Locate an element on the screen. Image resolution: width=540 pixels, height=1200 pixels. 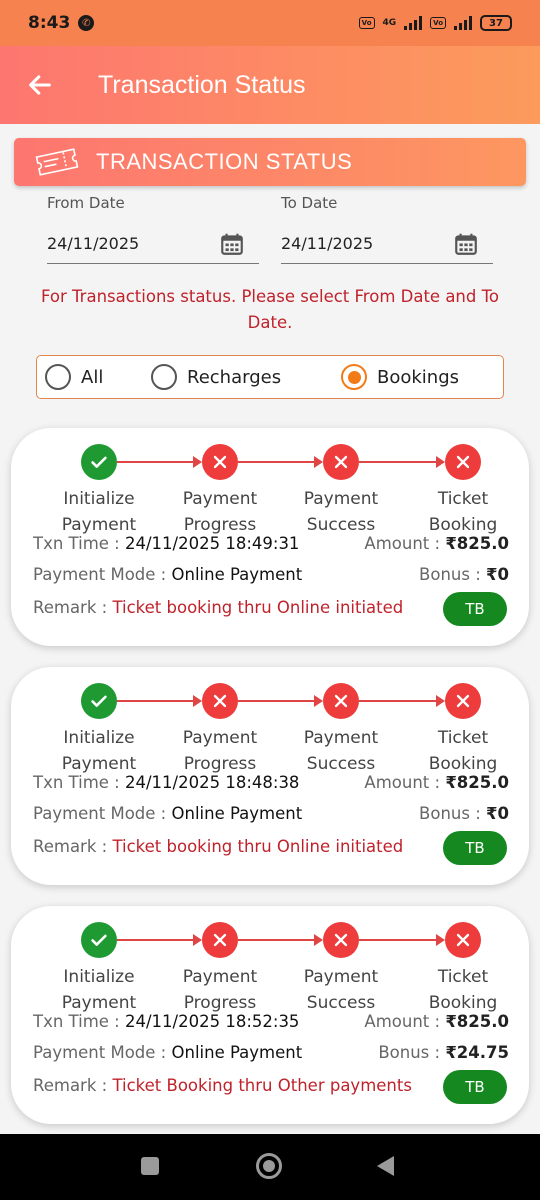
home-button is located at coordinates (269, 1166).